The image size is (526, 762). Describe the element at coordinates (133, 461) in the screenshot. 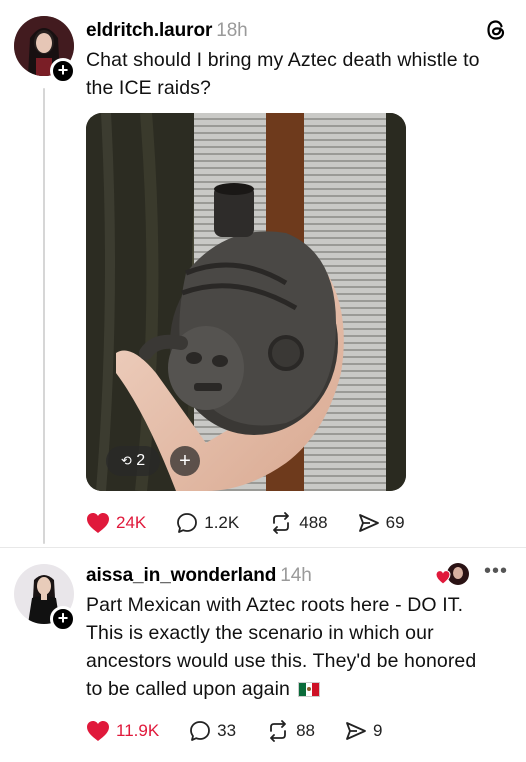

I see `carousel-count-badge: ⟲ 2` at that location.